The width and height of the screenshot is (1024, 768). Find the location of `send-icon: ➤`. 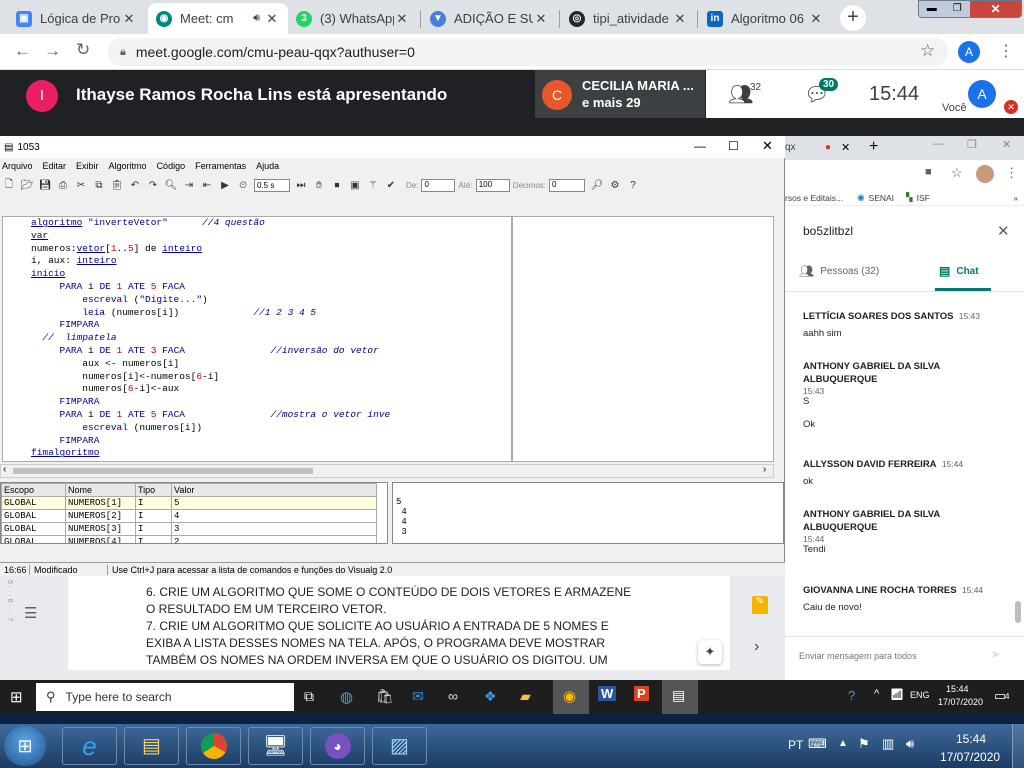

send-icon: ➤ is located at coordinates (995, 654).